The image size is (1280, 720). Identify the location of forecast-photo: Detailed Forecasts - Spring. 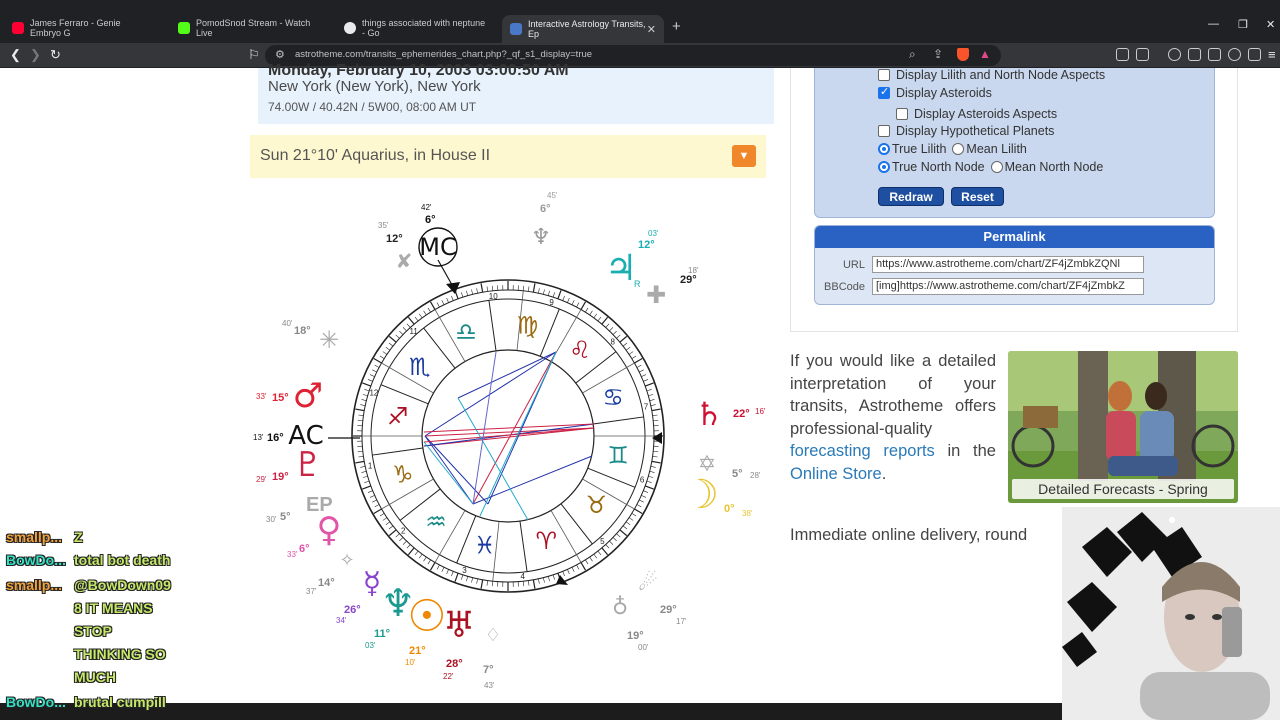
(1123, 427).